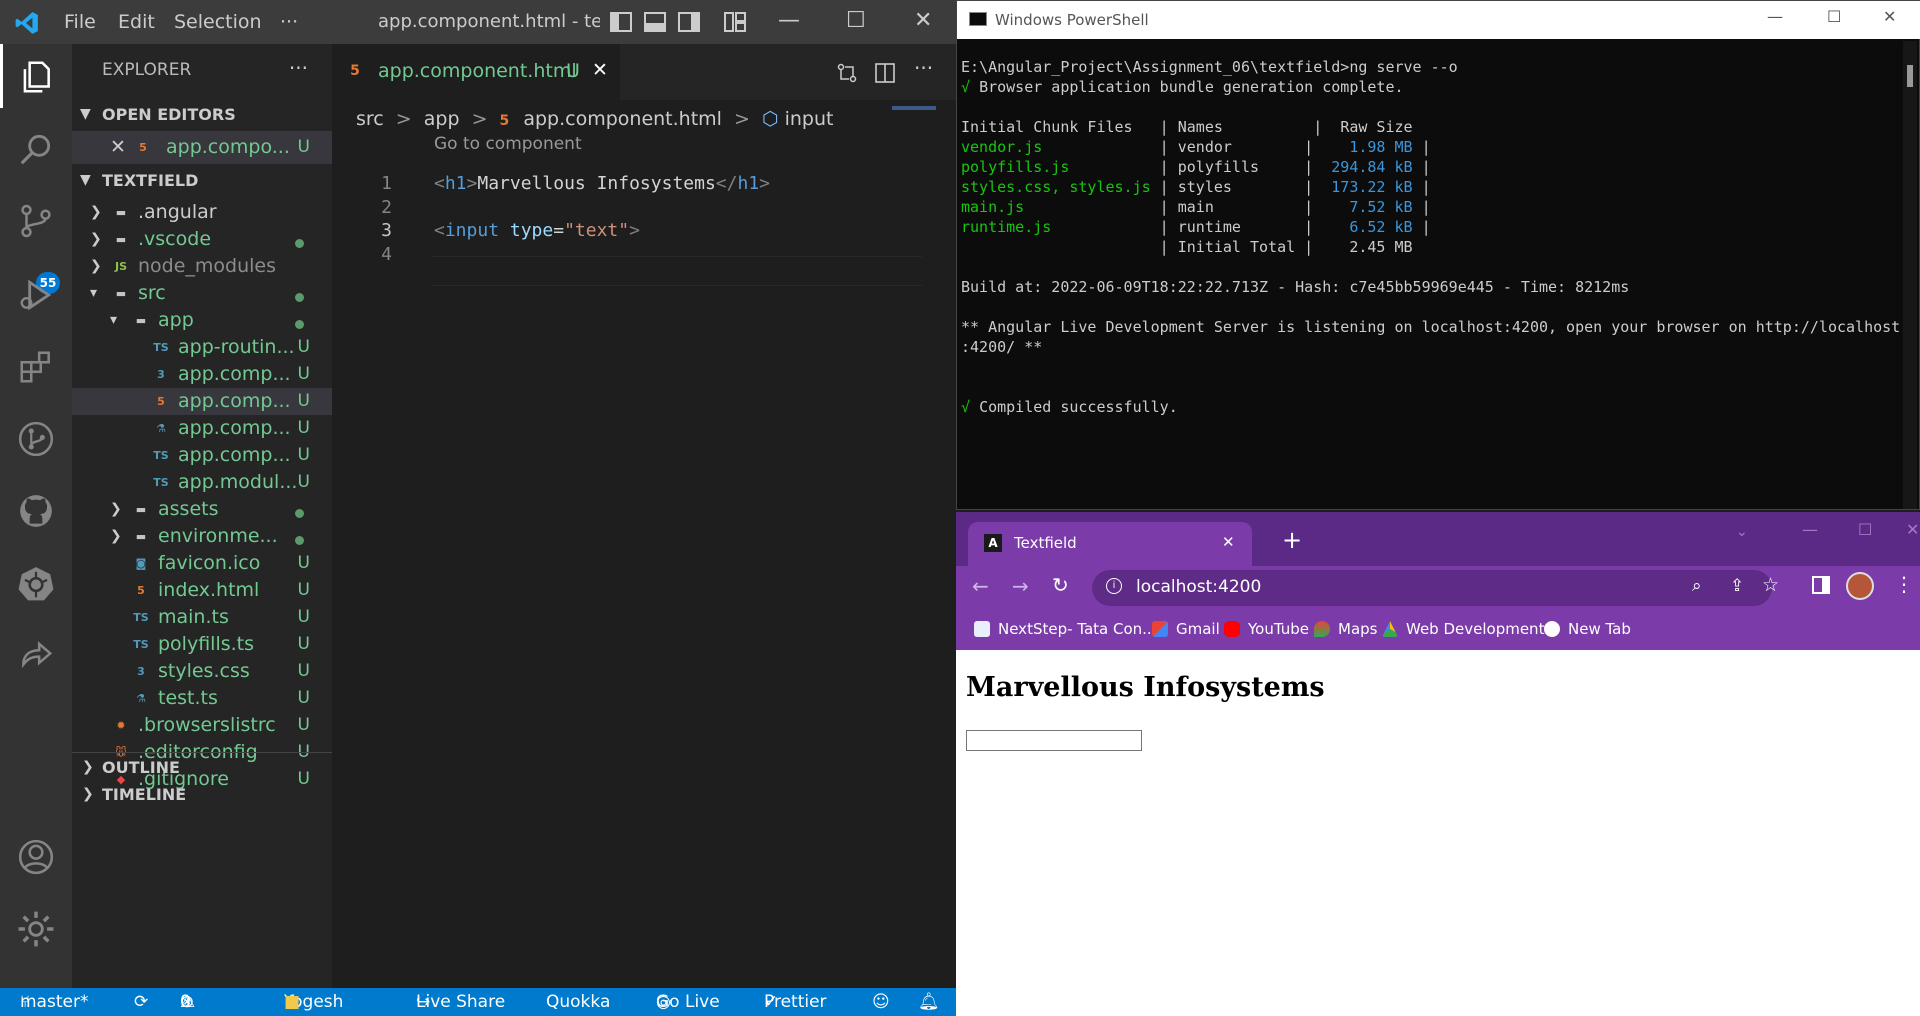 Image resolution: width=1920 pixels, height=1016 pixels. I want to click on tree-item: 5 index.html U, so click(202, 590).